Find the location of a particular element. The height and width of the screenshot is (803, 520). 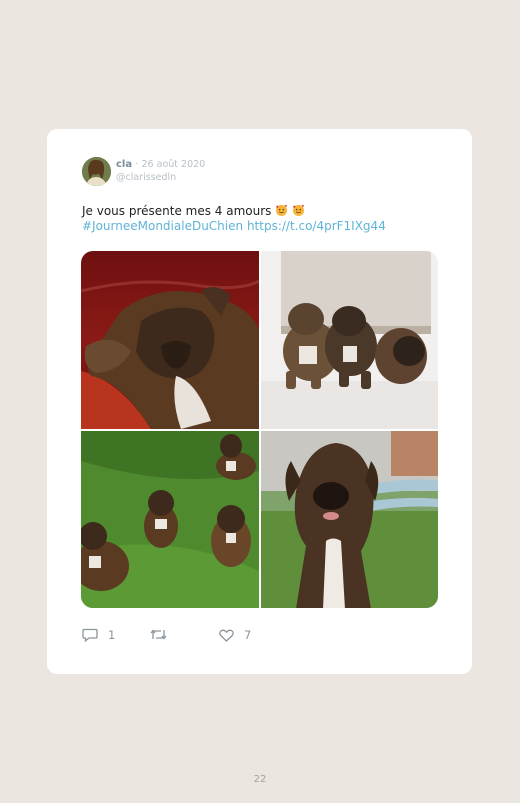

reply-button: 1 is located at coordinates (98, 635).